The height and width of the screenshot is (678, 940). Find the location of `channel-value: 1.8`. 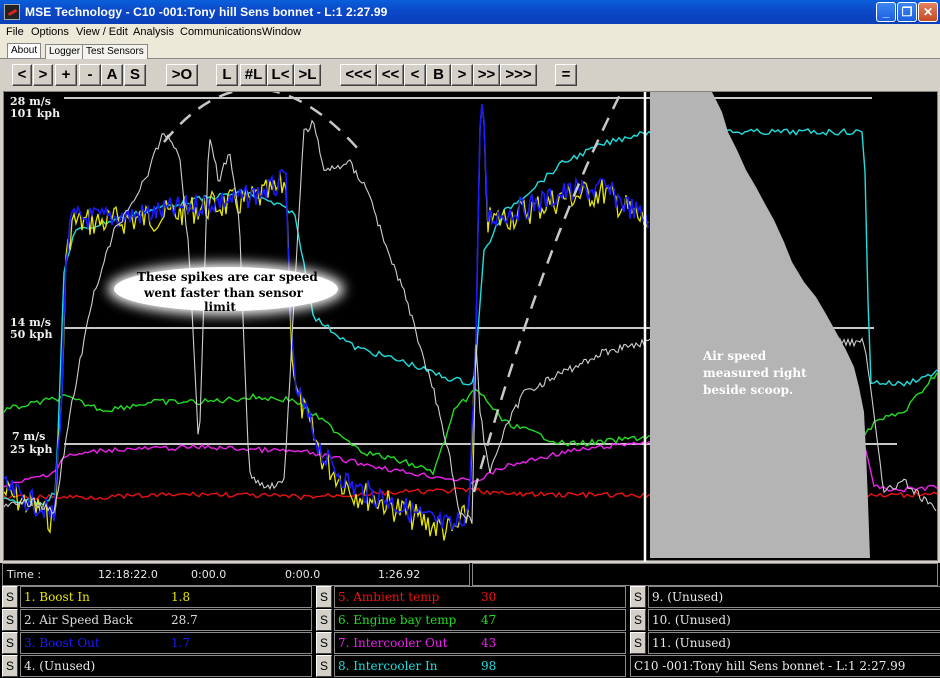

channel-value: 1.8 is located at coordinates (181, 597).